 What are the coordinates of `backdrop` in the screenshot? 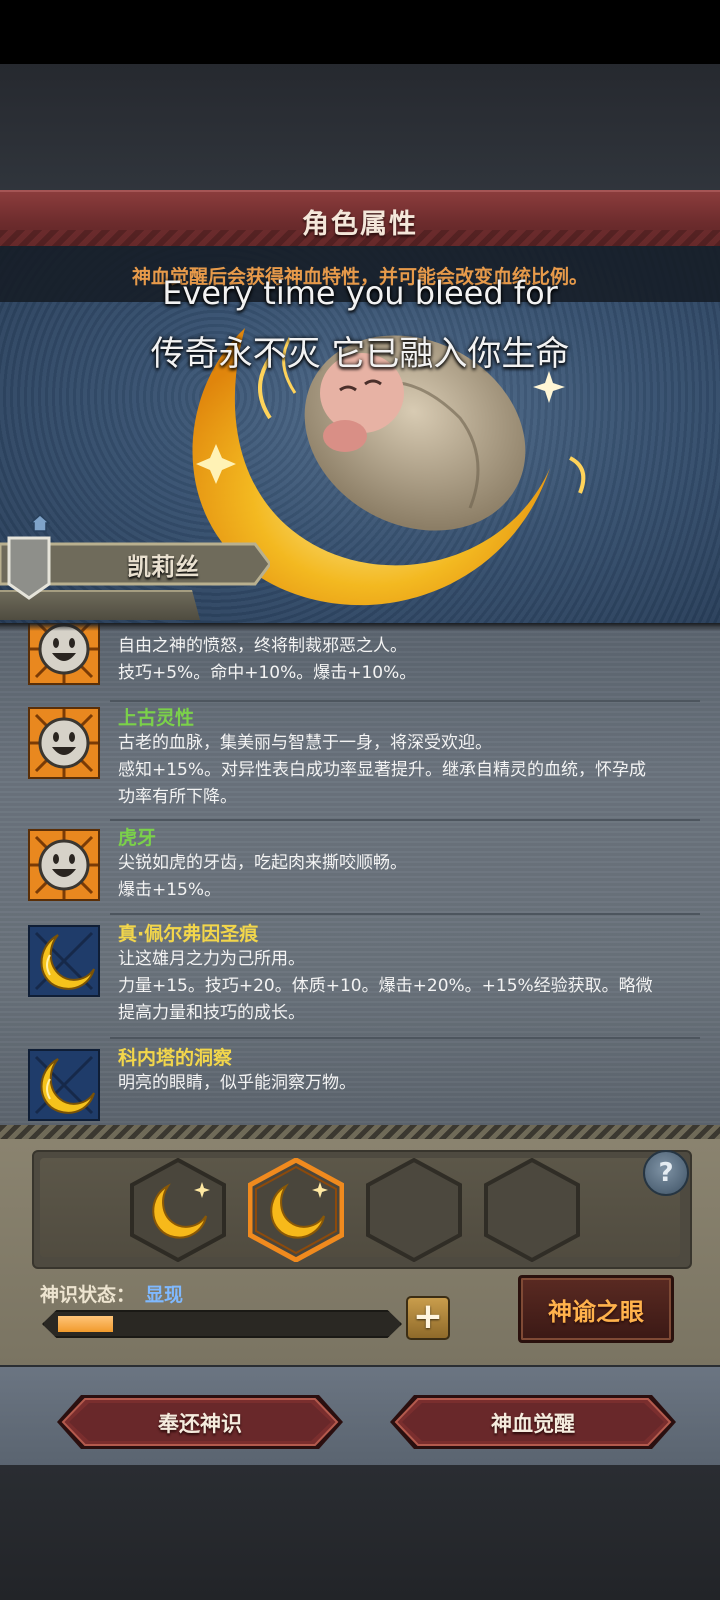 It's located at (360, 128).